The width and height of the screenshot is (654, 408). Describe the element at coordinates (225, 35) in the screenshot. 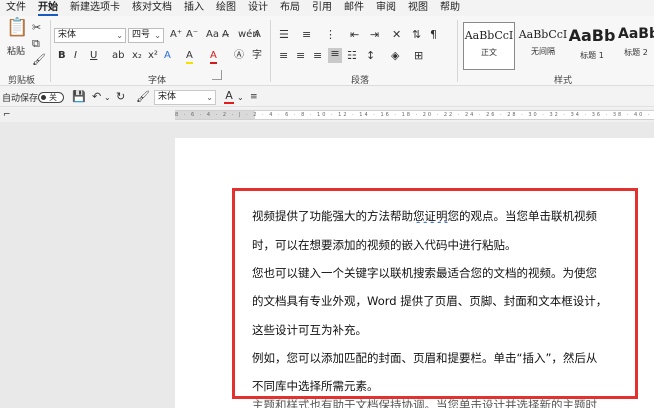

I see `font-tool-icon: A̶` at that location.